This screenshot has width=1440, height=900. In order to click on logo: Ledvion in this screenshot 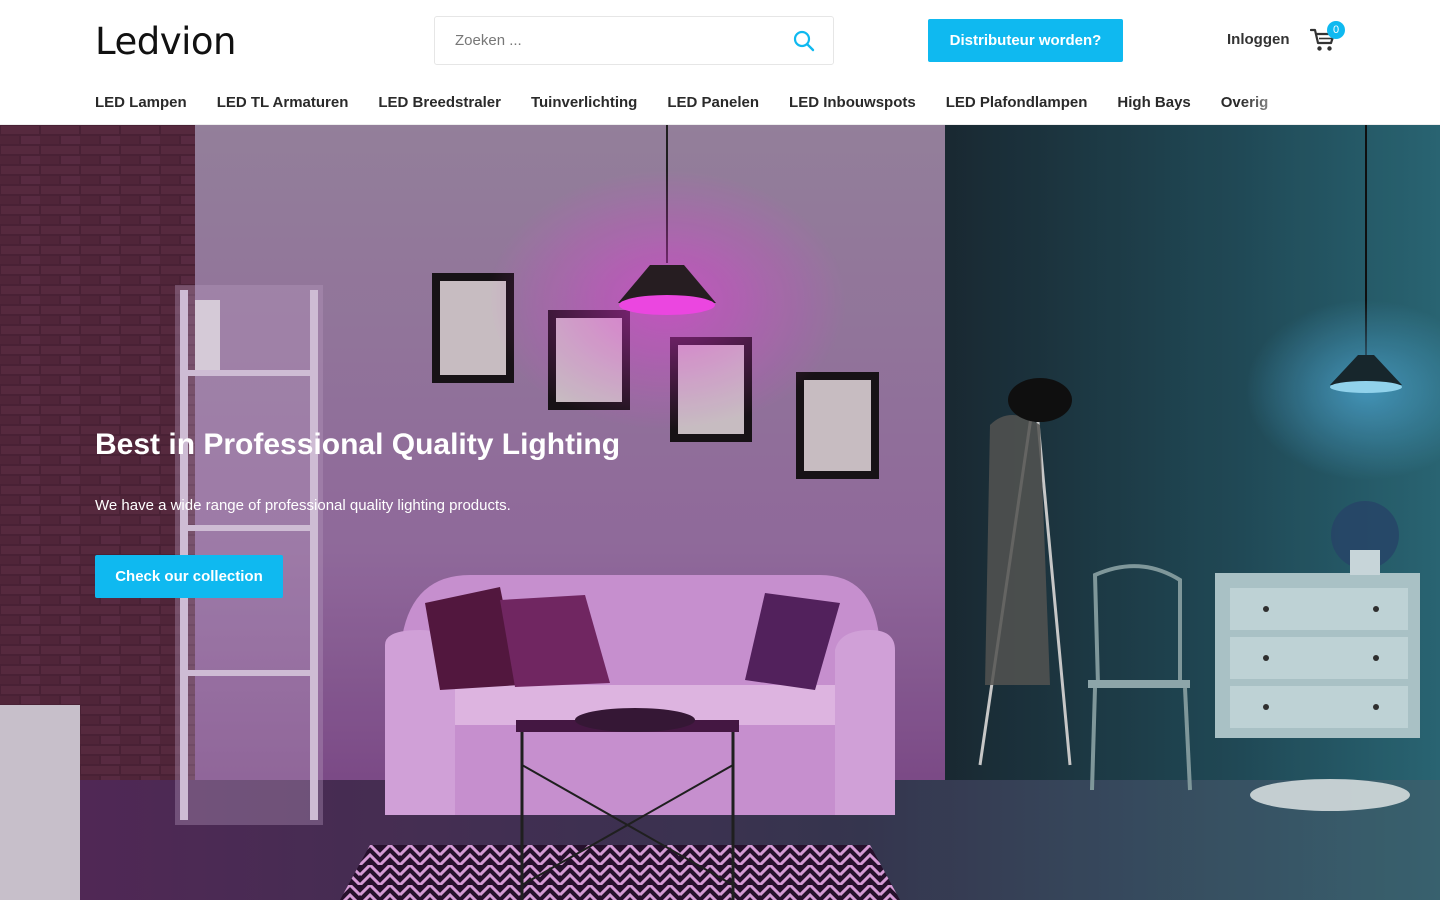, I will do `click(165, 42)`.